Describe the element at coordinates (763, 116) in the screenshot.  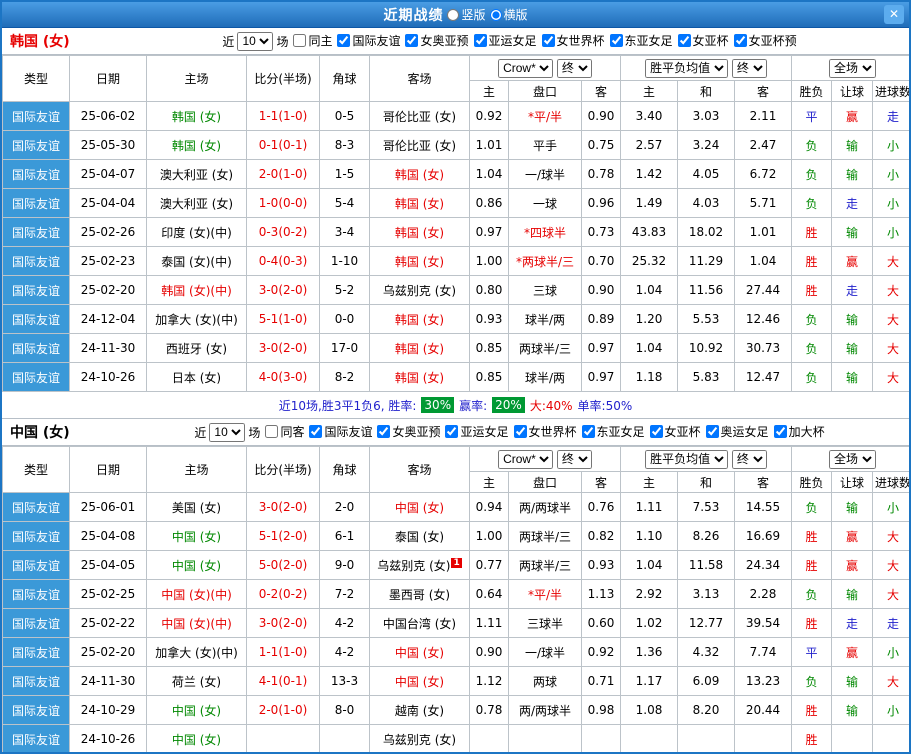
I see `avg-away-odds-cell: 2.11` at that location.